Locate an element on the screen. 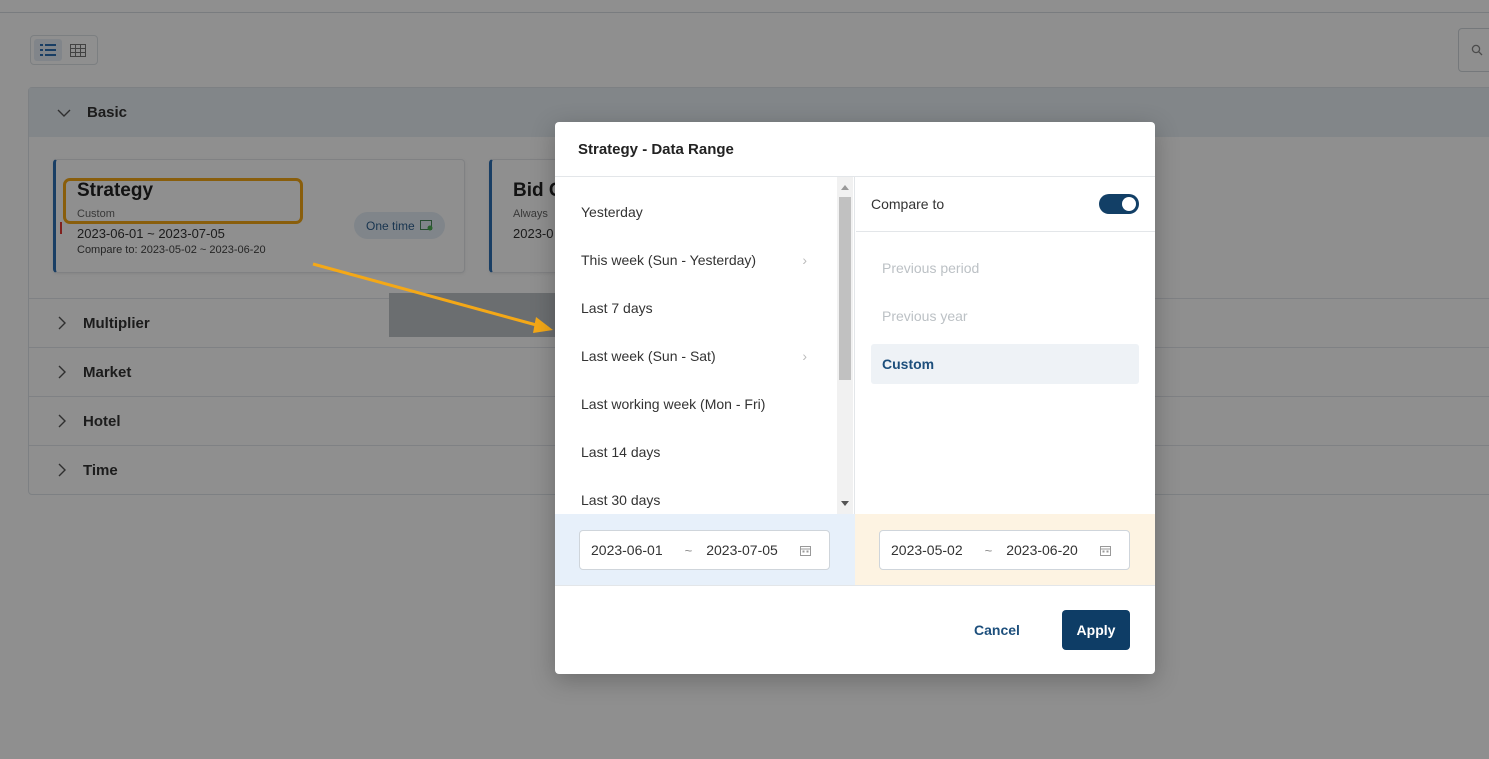 The width and height of the screenshot is (1489, 759). preset-label: This week (Sun - Yesterday) is located at coordinates (669, 260).